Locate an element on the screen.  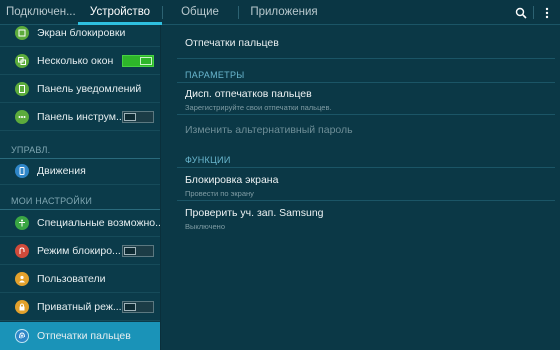
topbar-divider is located at coordinates (533, 12).